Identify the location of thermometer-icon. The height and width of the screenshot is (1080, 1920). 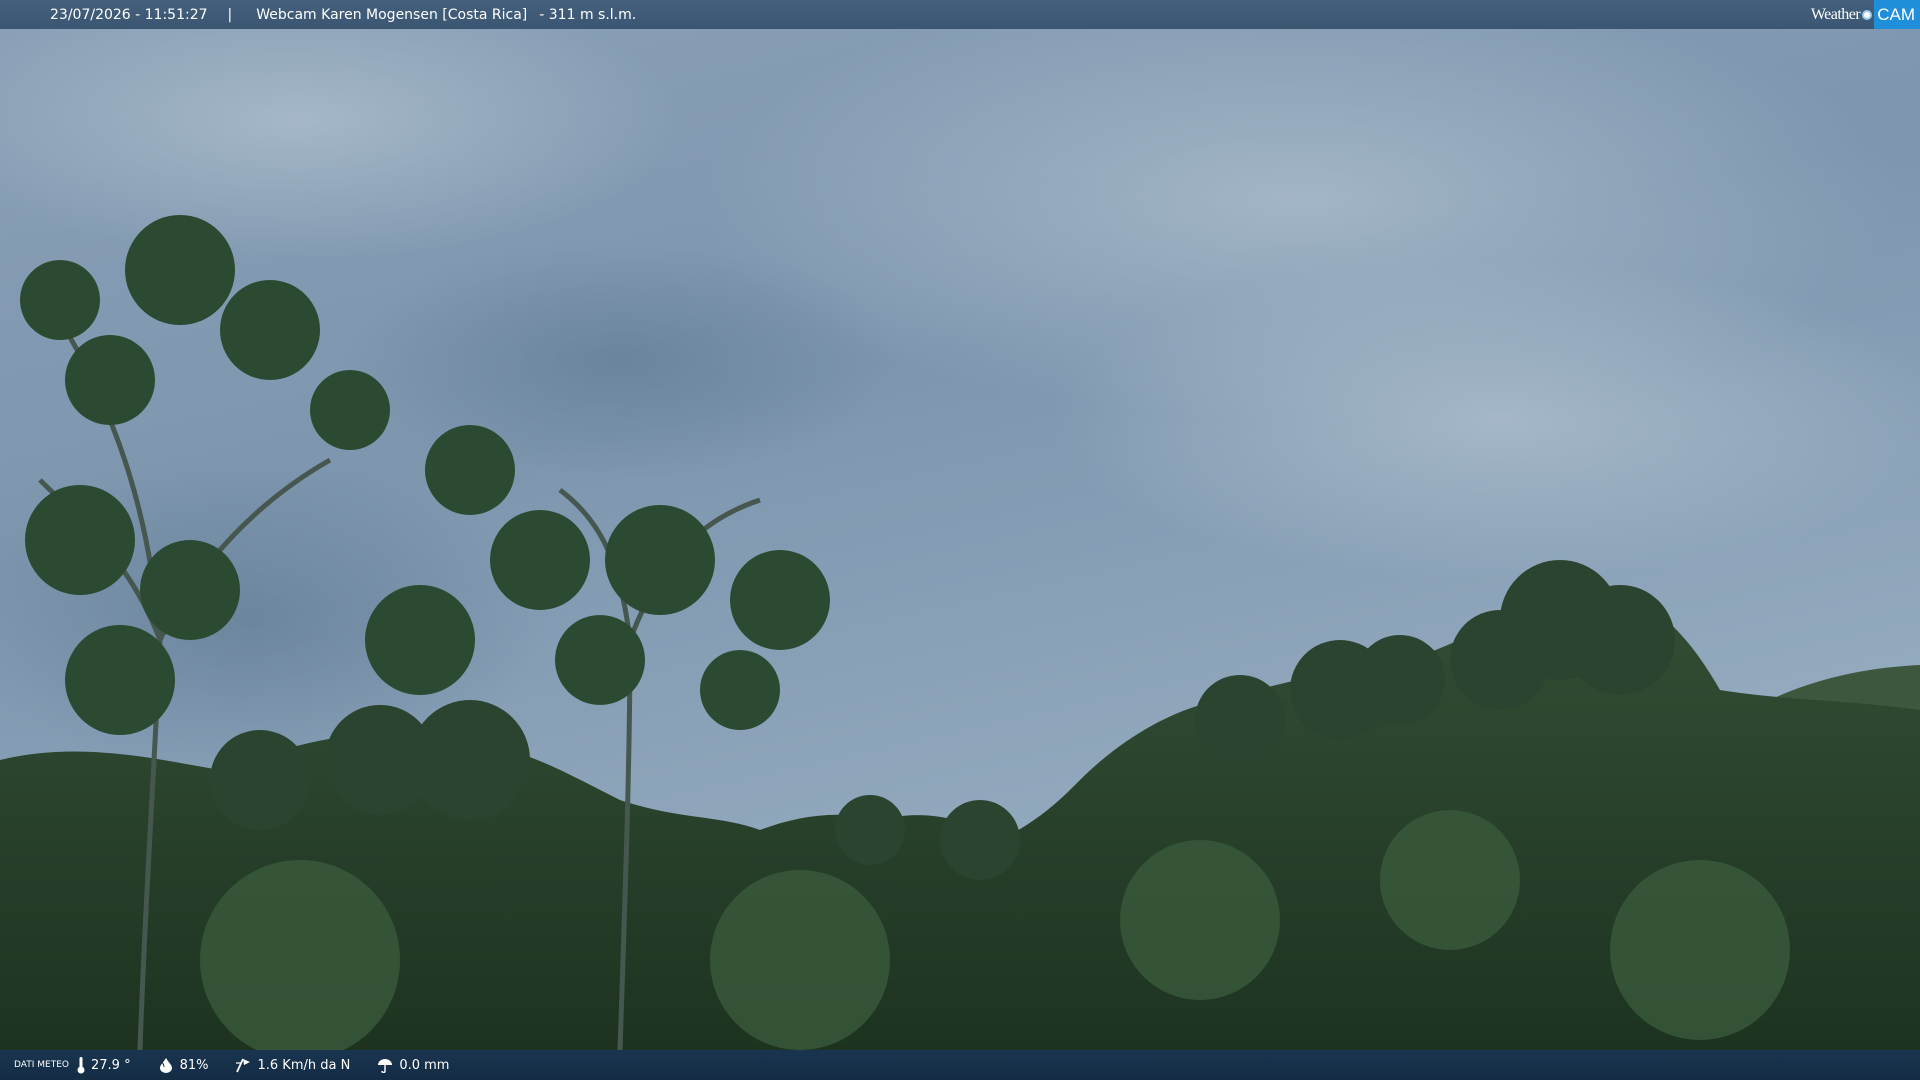
(81, 1065).